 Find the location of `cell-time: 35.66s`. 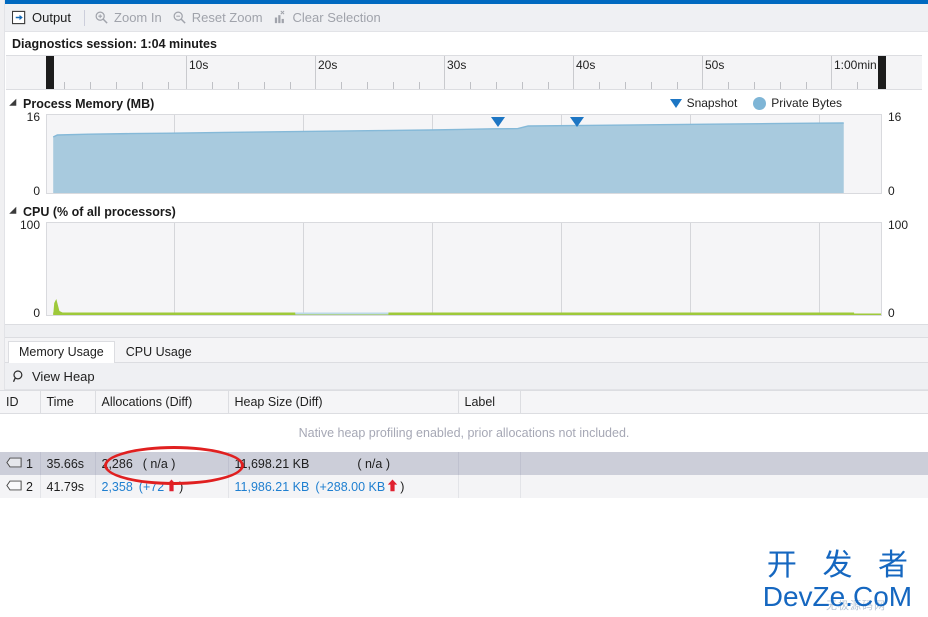

cell-time: 35.66s is located at coordinates (68, 463).